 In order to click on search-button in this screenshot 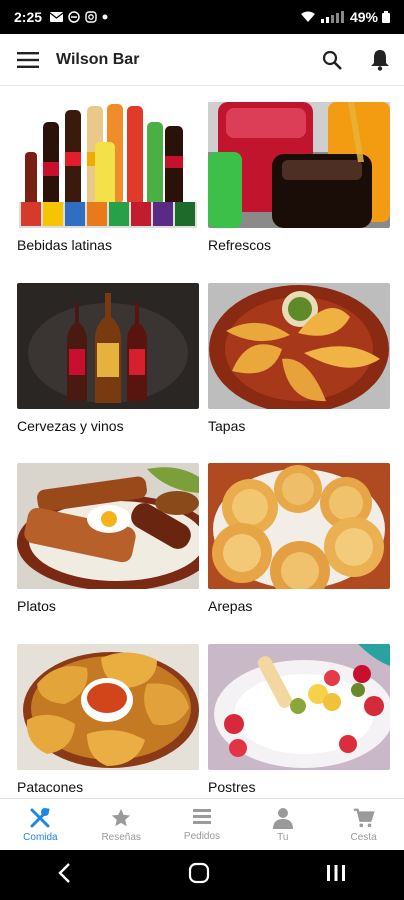, I will do `click(332, 60)`.